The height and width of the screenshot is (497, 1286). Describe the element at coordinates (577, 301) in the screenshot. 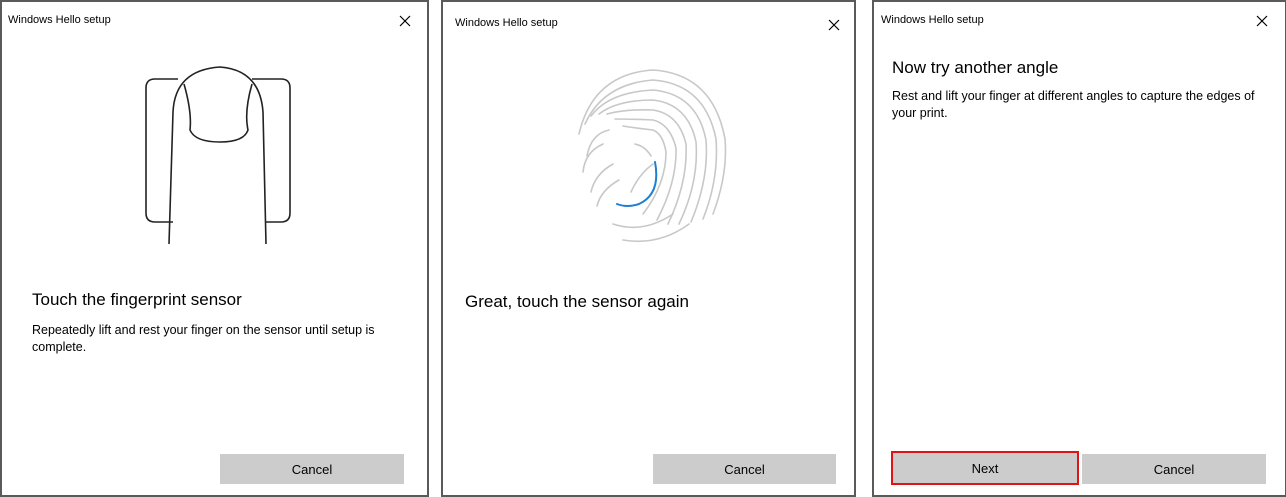

I see `dialog-heading: Great, touch the sensor again` at that location.